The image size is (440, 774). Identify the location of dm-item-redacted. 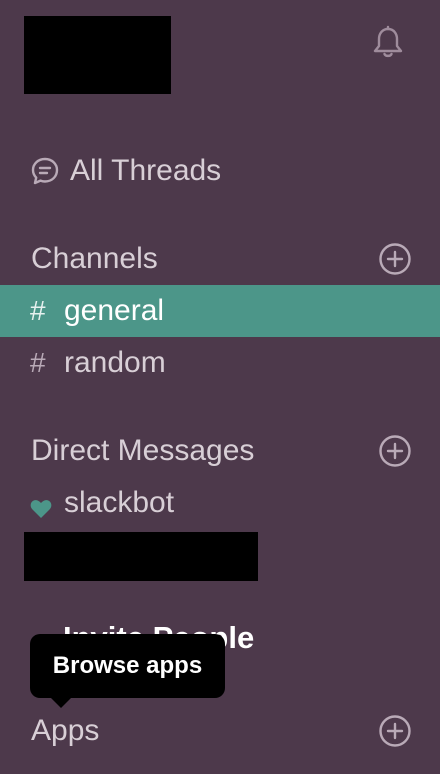
(141, 556).